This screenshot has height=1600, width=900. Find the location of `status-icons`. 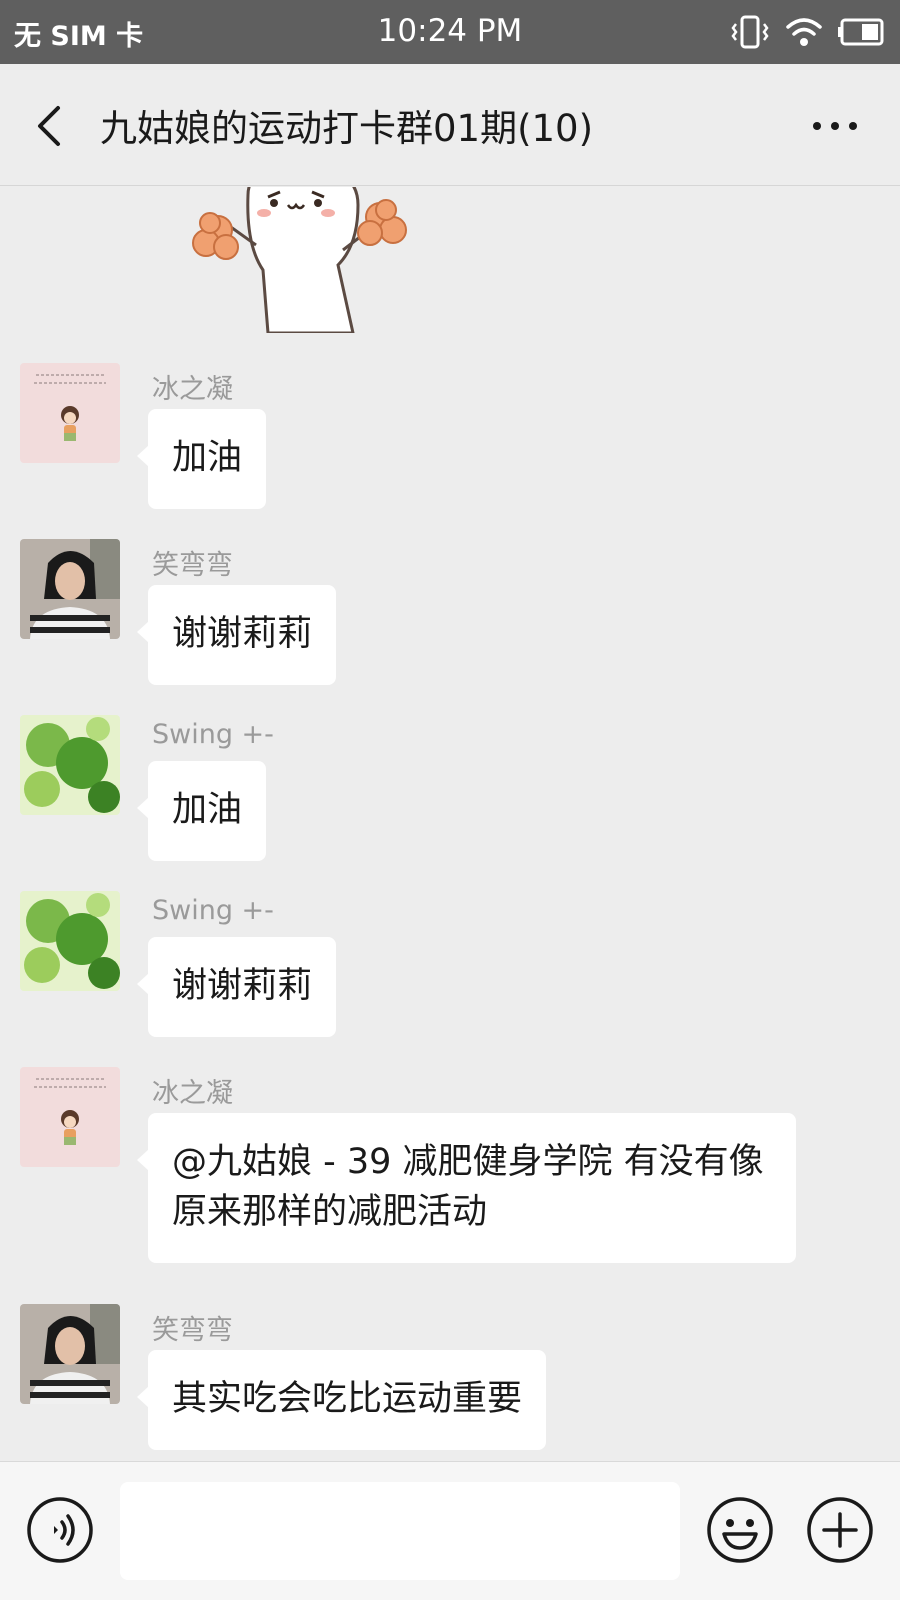

status-icons is located at coordinates (809, 32).